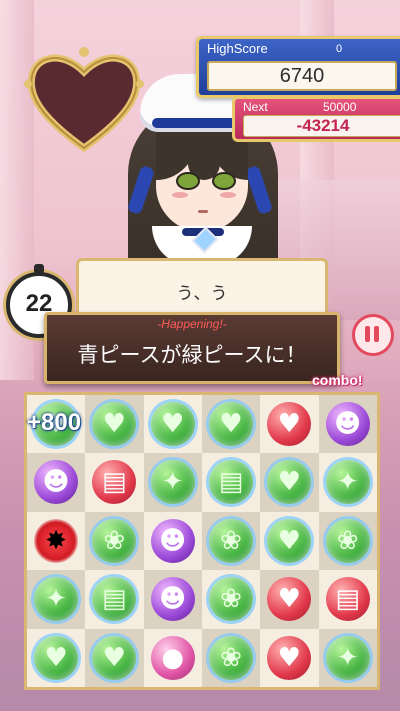  I want to click on next-score-panel: Next 50000 -43214, so click(316, 119).